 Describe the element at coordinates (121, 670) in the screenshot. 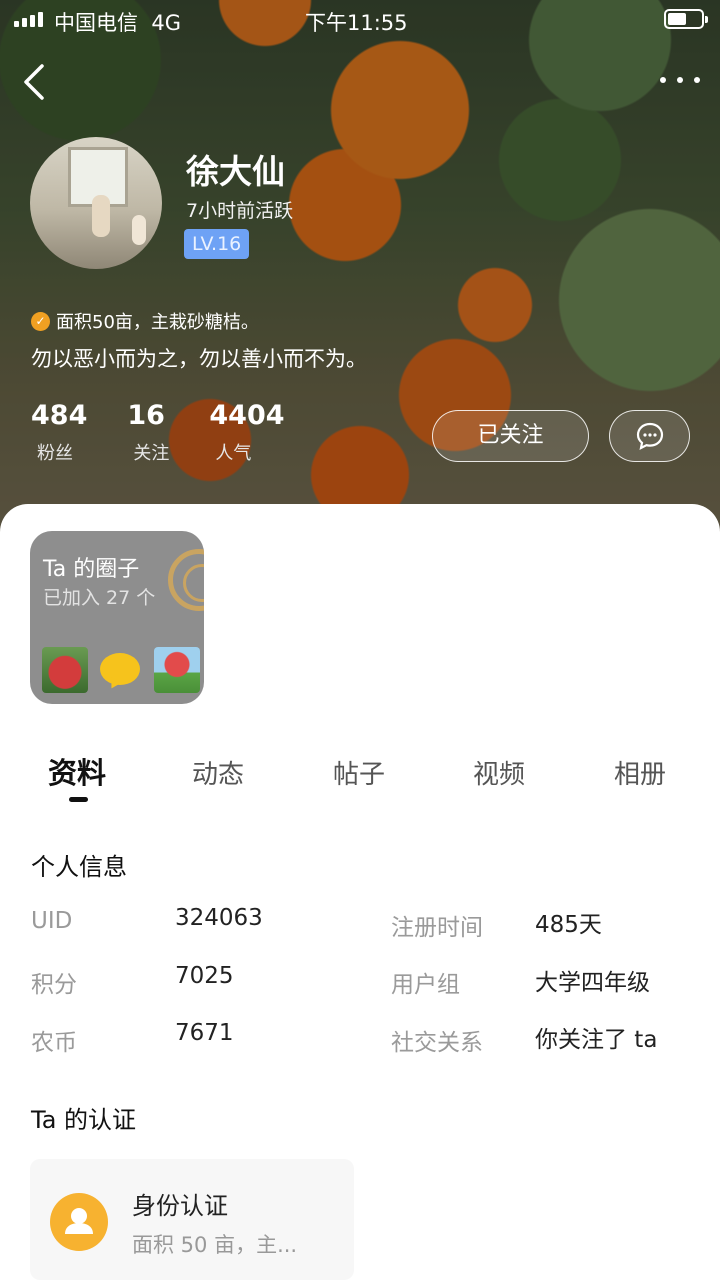

I see `circle-thumbnail-chat` at that location.